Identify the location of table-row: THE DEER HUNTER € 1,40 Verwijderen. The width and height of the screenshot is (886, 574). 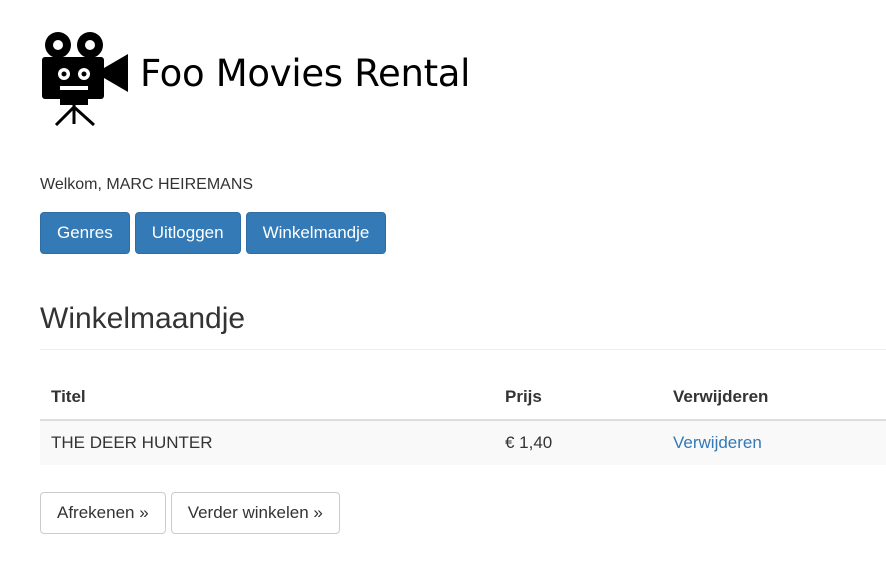
(463, 442).